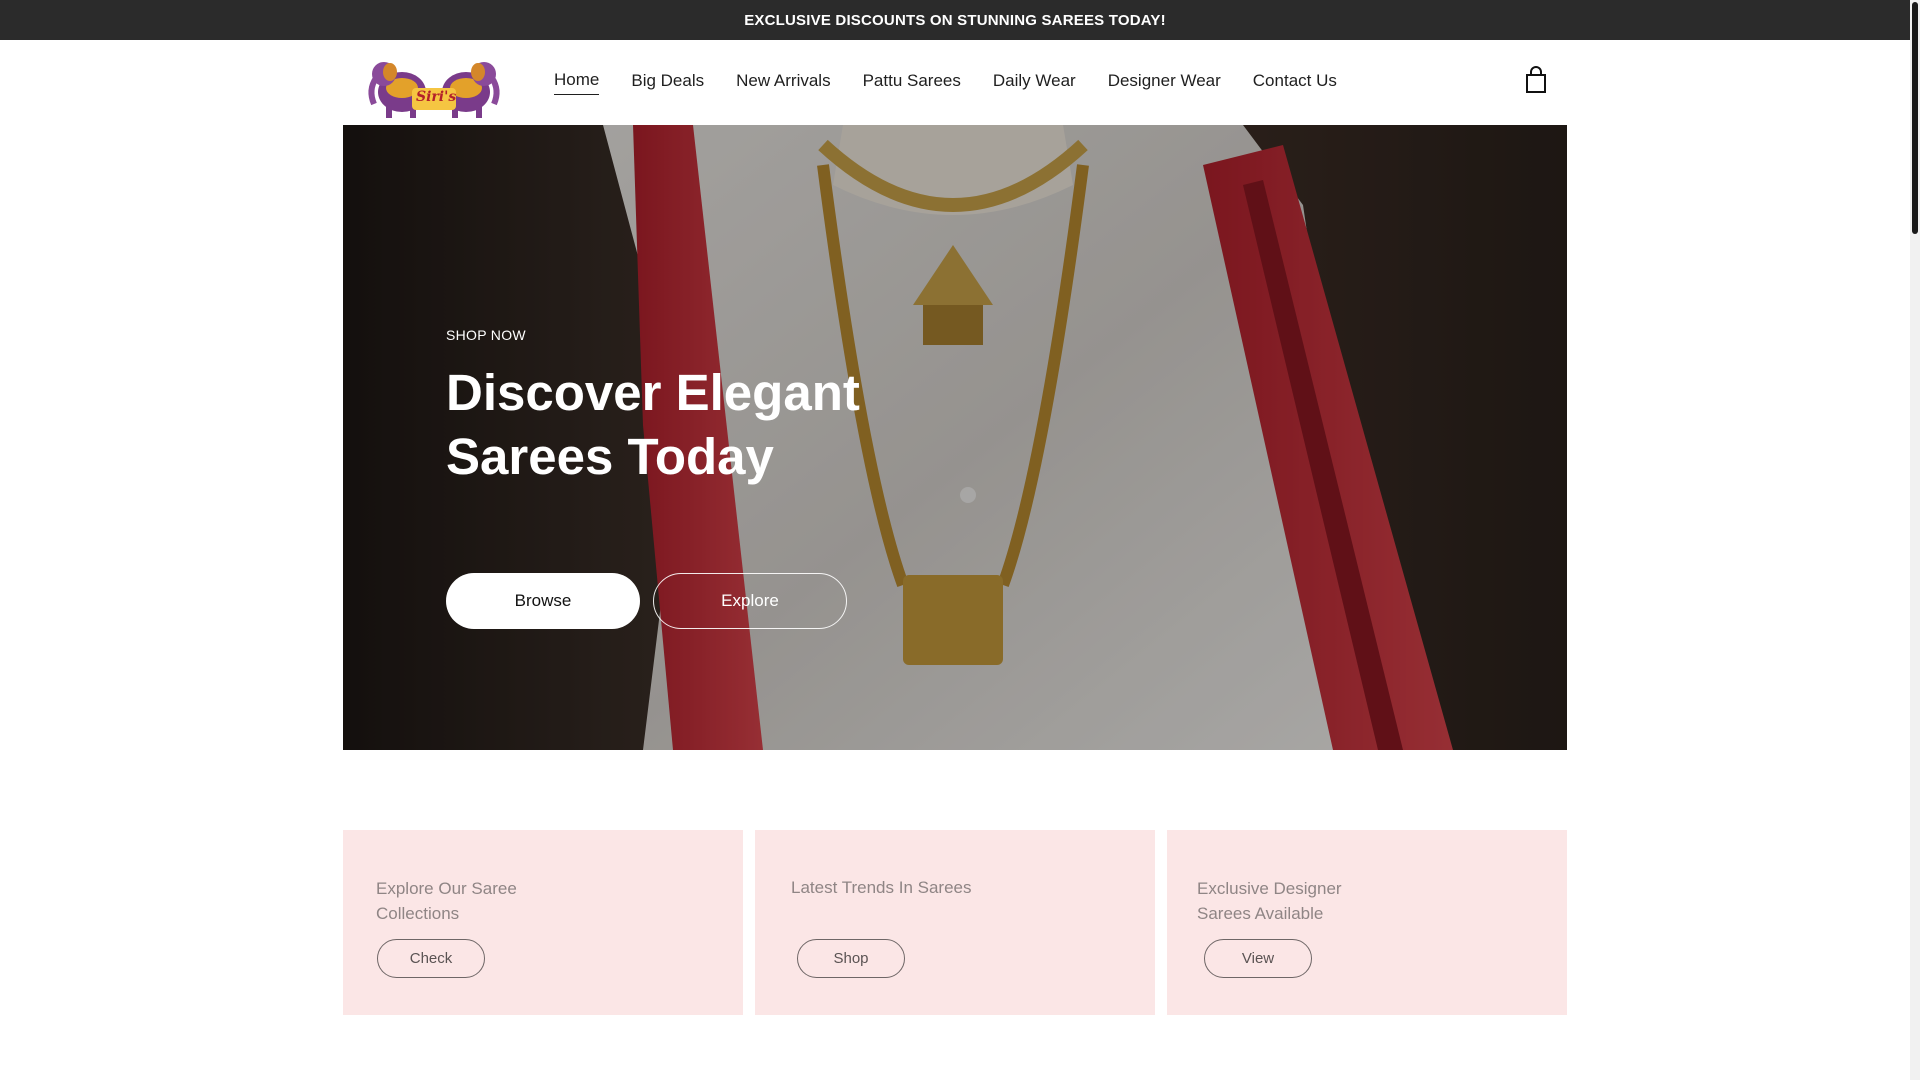 The height and width of the screenshot is (1080, 1920). Describe the element at coordinates (486, 335) in the screenshot. I see `hero-eyebrow: SHOP NOW` at that location.